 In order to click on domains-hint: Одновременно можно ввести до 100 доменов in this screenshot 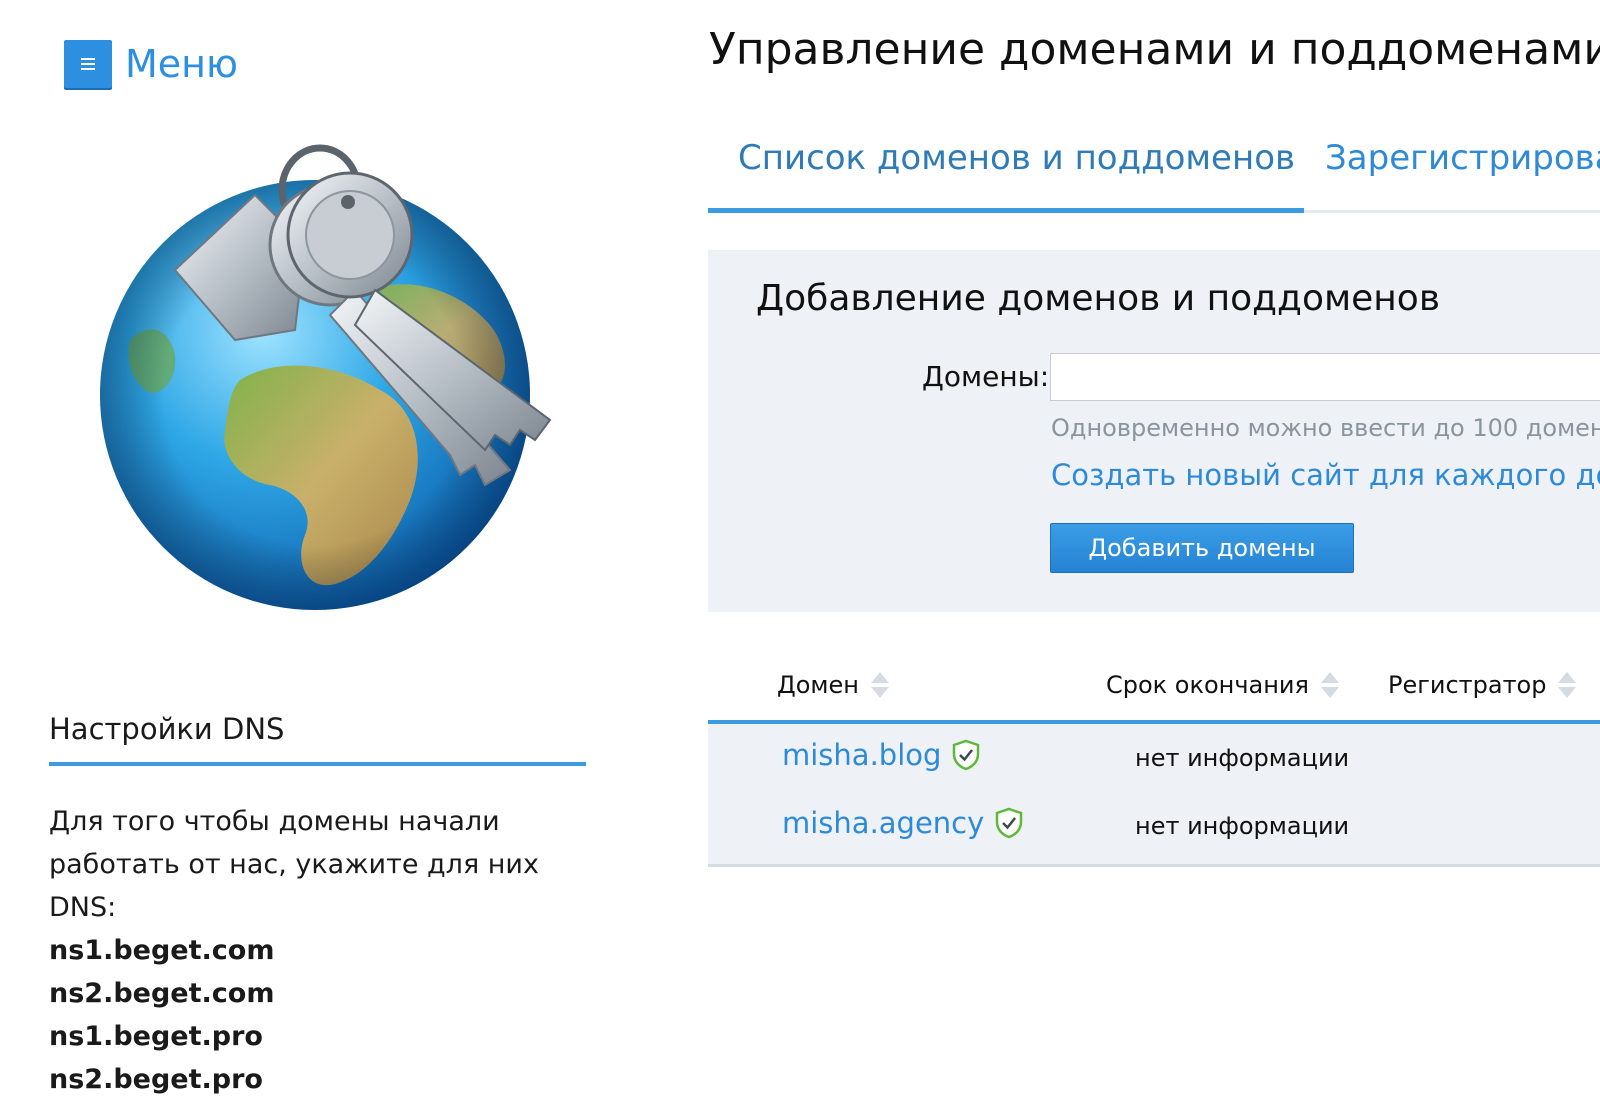, I will do `click(1325, 428)`.